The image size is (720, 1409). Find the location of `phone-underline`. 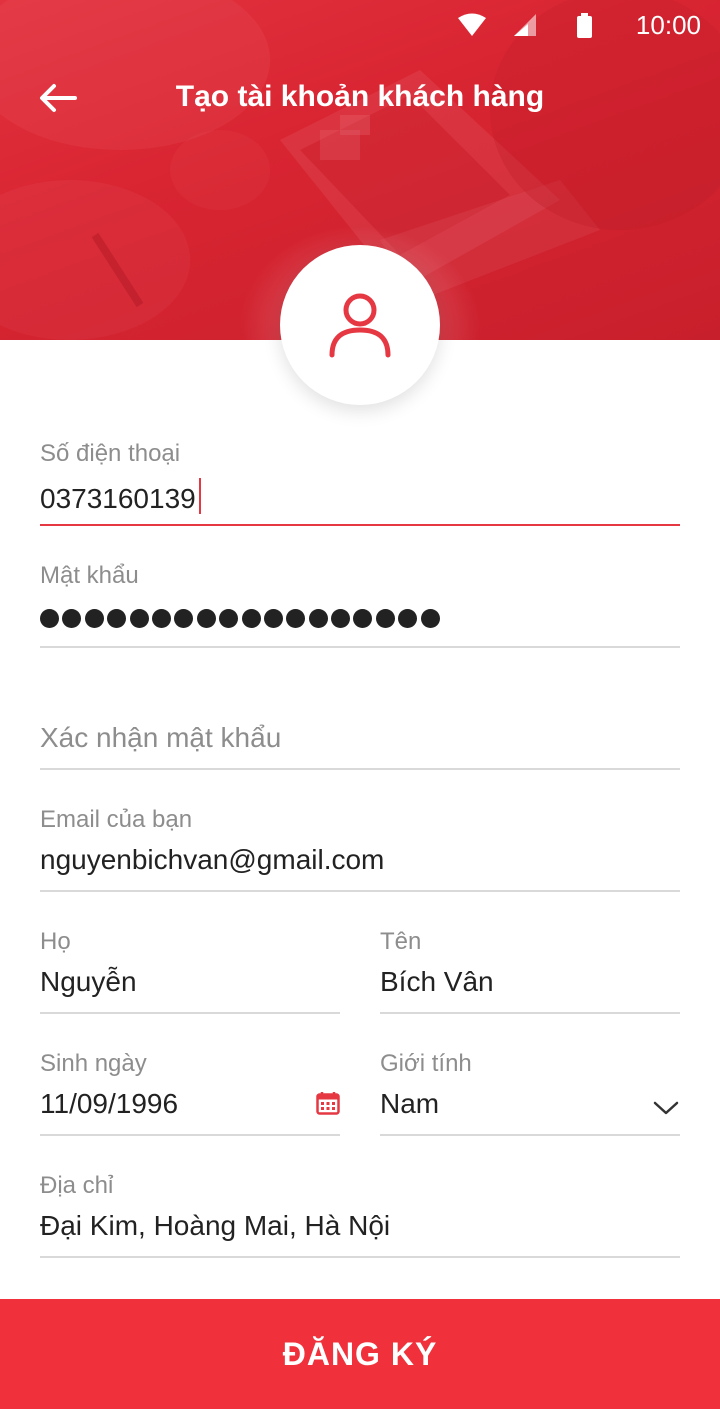

phone-underline is located at coordinates (360, 525).